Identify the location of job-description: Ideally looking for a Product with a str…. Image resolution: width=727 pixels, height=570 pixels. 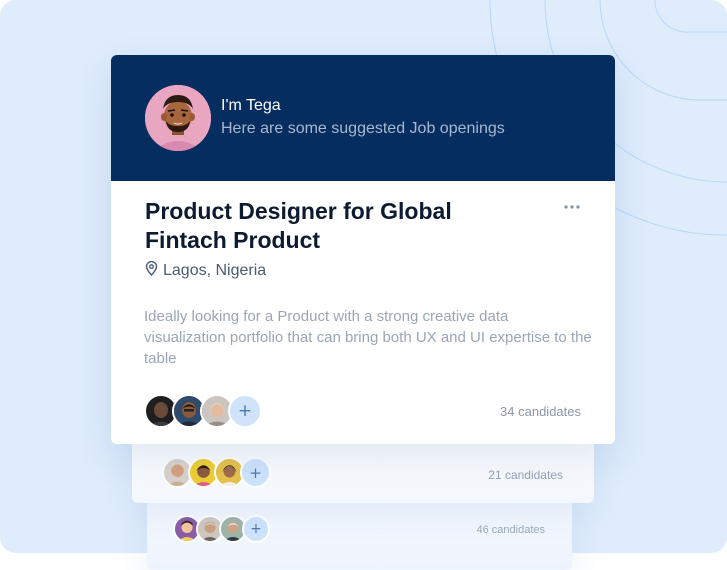
(368, 337).